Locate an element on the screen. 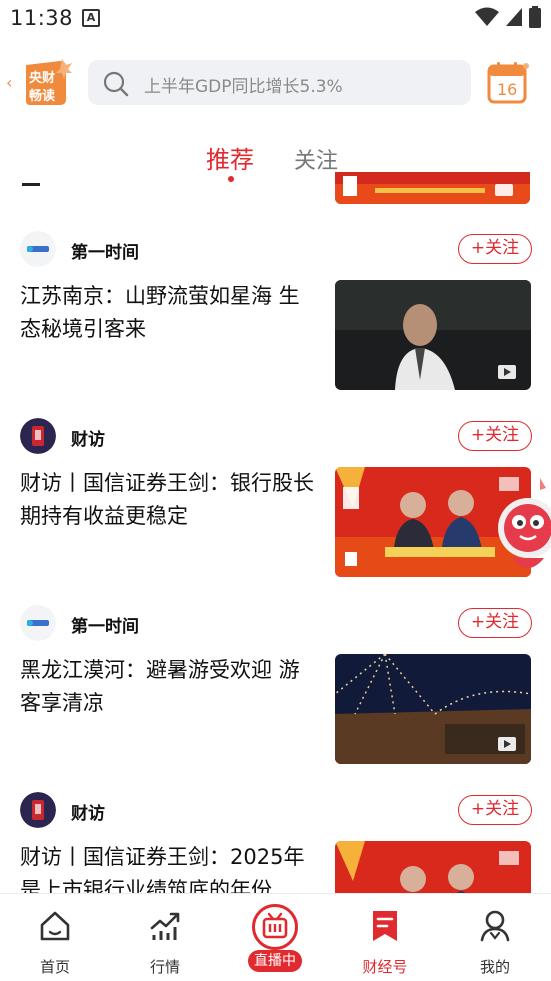 The image size is (551, 981). news-title: 黑龙江漠河：避暑游受欢迎 游客享清凉 is located at coordinates (168, 687).